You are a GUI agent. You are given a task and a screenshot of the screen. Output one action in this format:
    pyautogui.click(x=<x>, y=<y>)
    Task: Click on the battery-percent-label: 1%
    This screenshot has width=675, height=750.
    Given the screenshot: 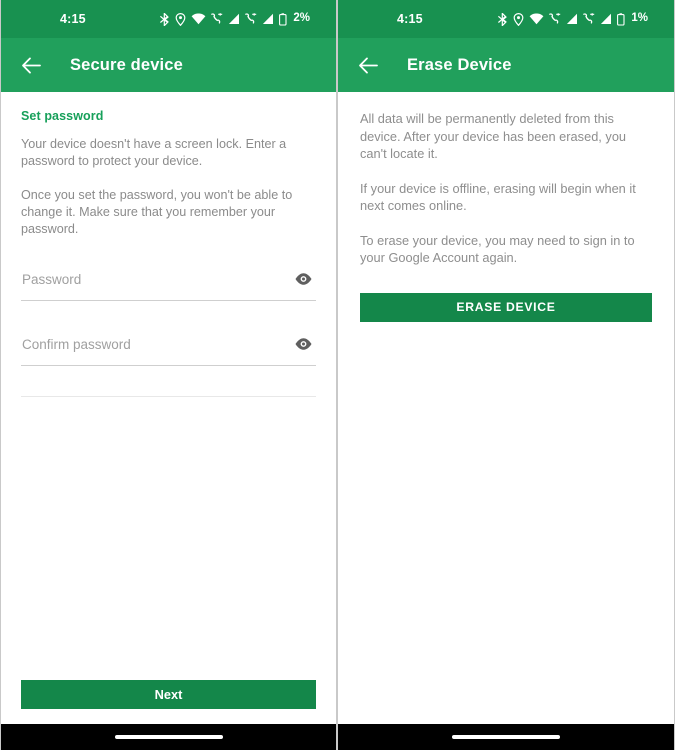 What is the action you would take?
    pyautogui.click(x=639, y=18)
    